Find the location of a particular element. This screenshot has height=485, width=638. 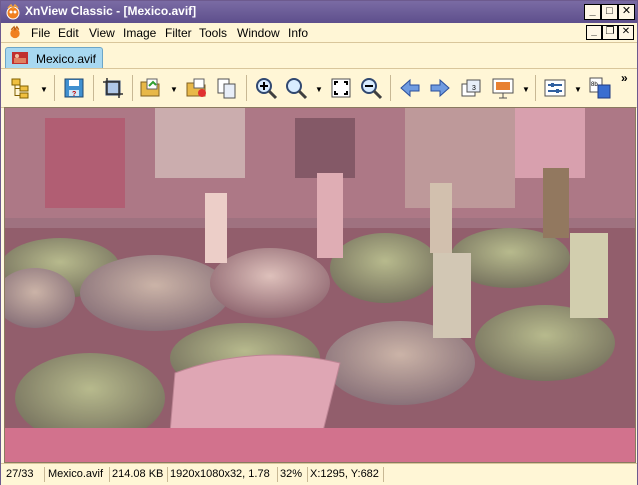

menu-view: View is located at coordinates (102, 33).